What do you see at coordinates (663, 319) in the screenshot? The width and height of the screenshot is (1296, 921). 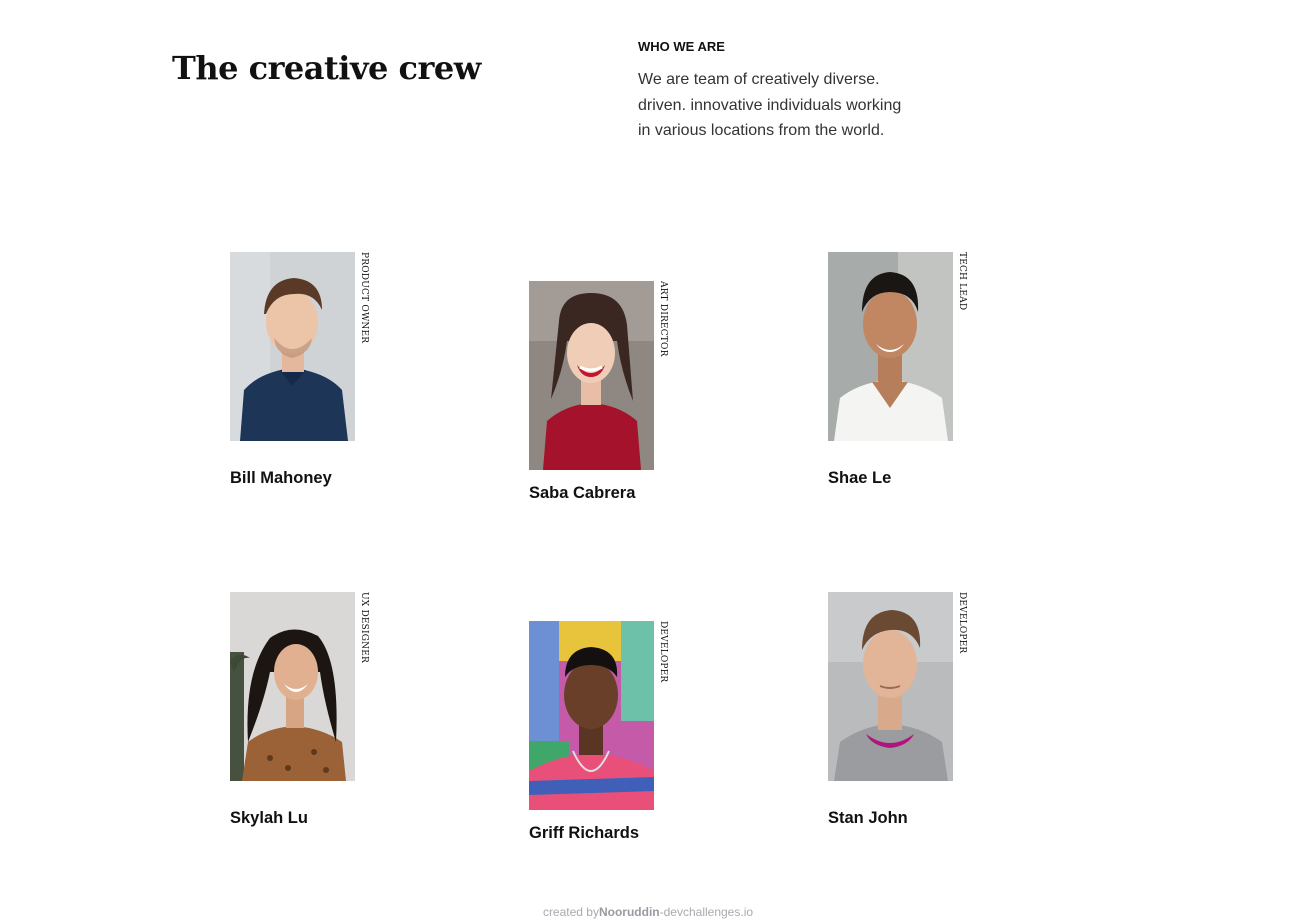 I see `member-role: ART DIRECTOR` at bounding box center [663, 319].